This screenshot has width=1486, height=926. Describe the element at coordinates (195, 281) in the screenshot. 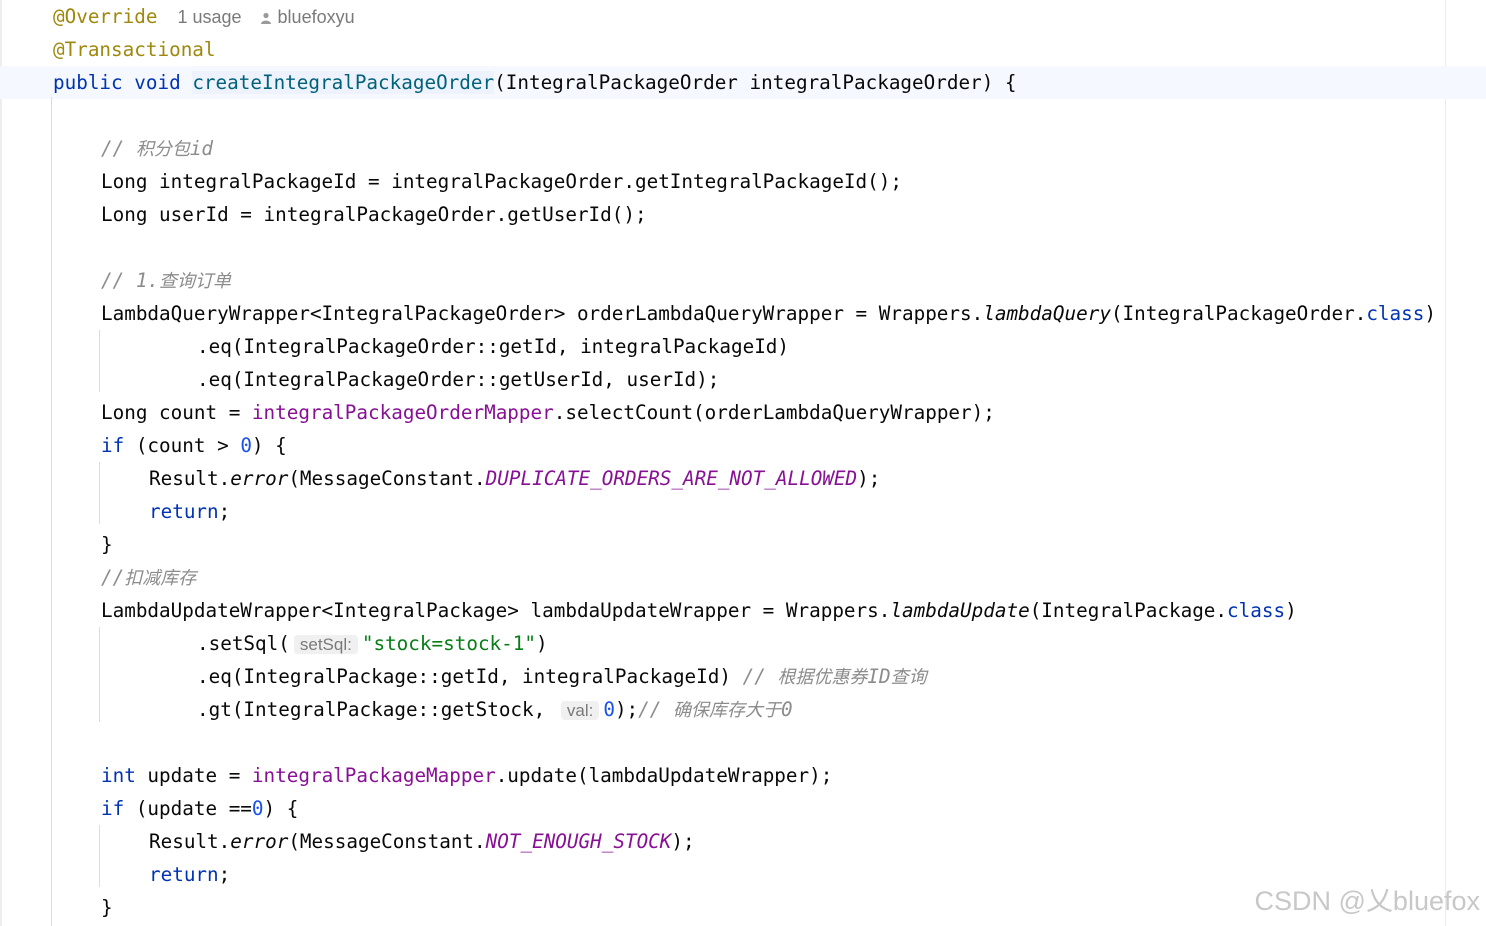

I see `comment-cjk: 查询订单` at that location.